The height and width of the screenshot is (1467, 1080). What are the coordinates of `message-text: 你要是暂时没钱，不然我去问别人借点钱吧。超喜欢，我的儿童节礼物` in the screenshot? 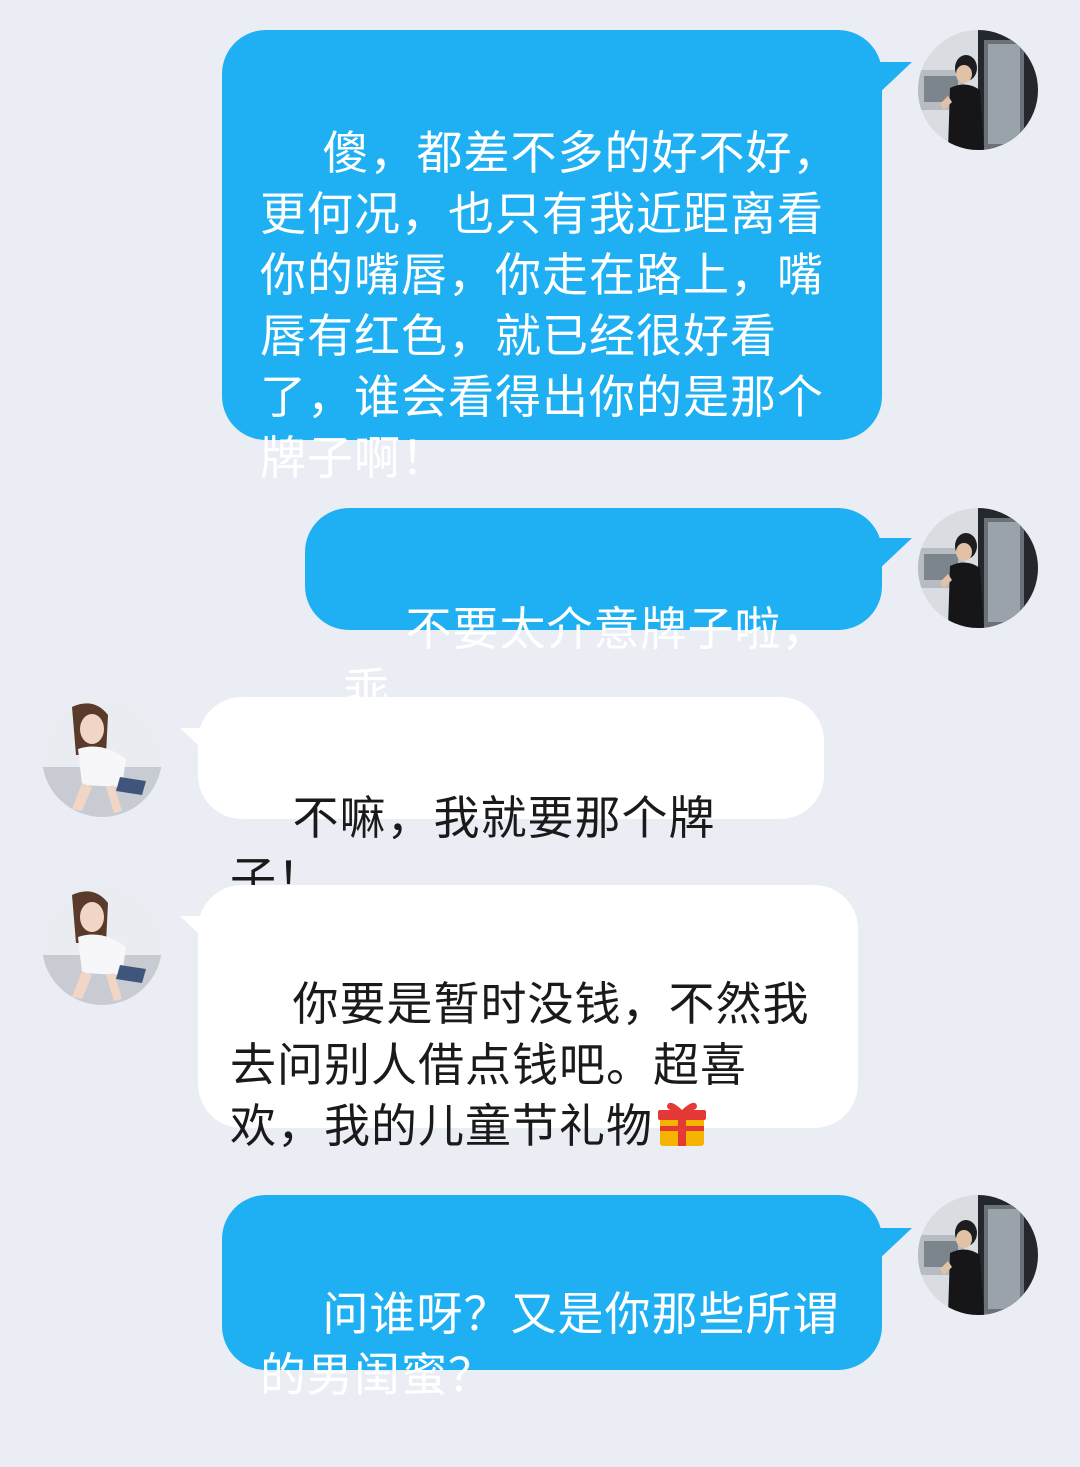 It's located at (520, 1065).